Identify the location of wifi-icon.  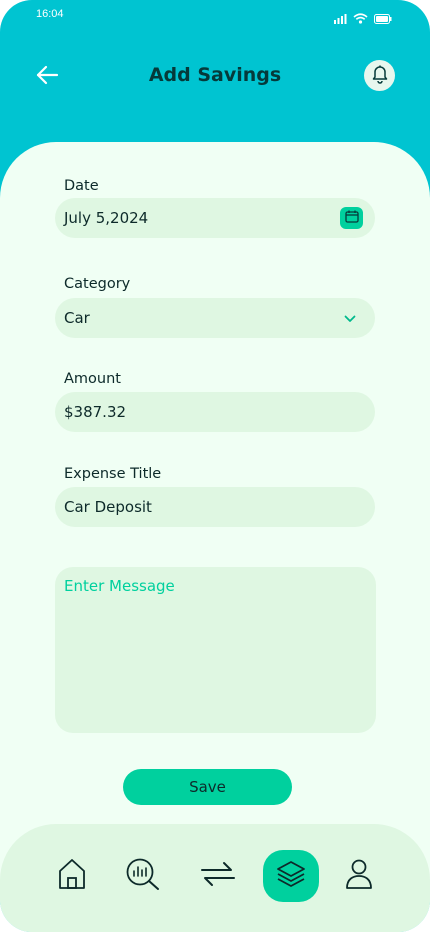
(360, 18).